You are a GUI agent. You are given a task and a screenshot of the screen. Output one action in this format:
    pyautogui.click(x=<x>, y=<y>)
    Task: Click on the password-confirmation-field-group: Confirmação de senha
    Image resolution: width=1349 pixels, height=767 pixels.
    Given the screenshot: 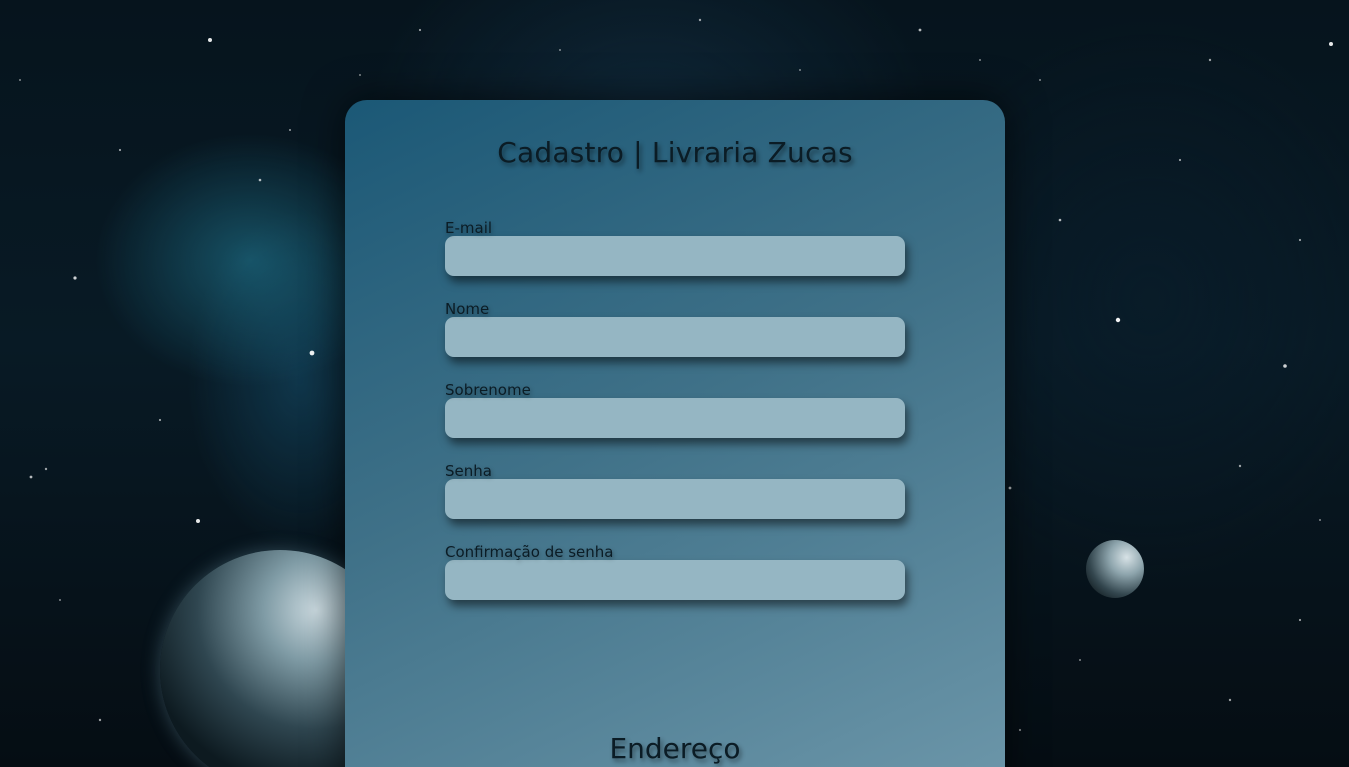 What is the action you would take?
    pyautogui.click(x=675, y=571)
    